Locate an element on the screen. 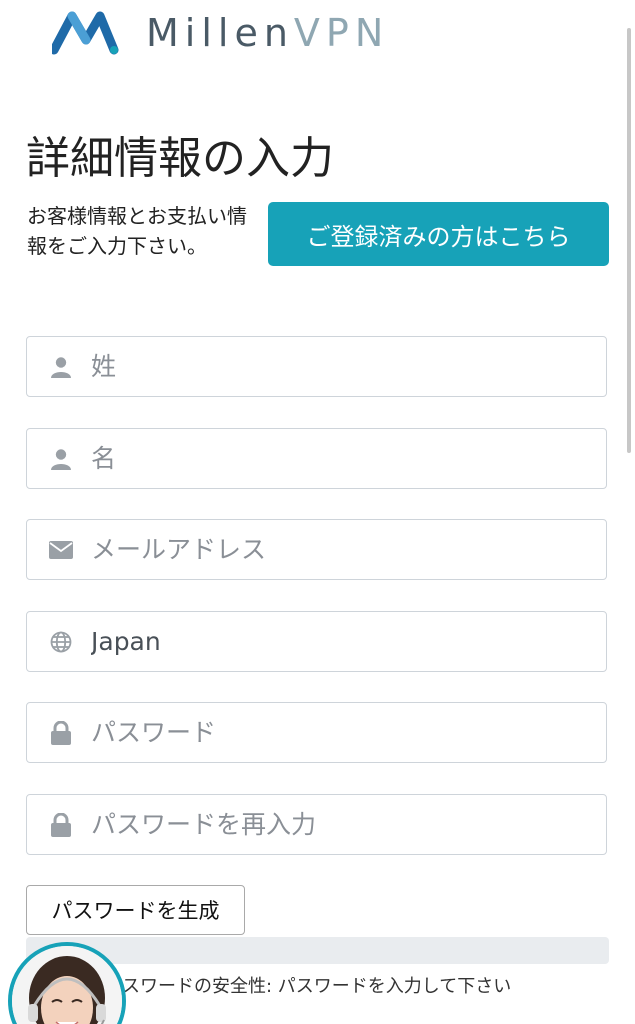 This screenshot has height=1024, width=635. email-field is located at coordinates (316, 549).